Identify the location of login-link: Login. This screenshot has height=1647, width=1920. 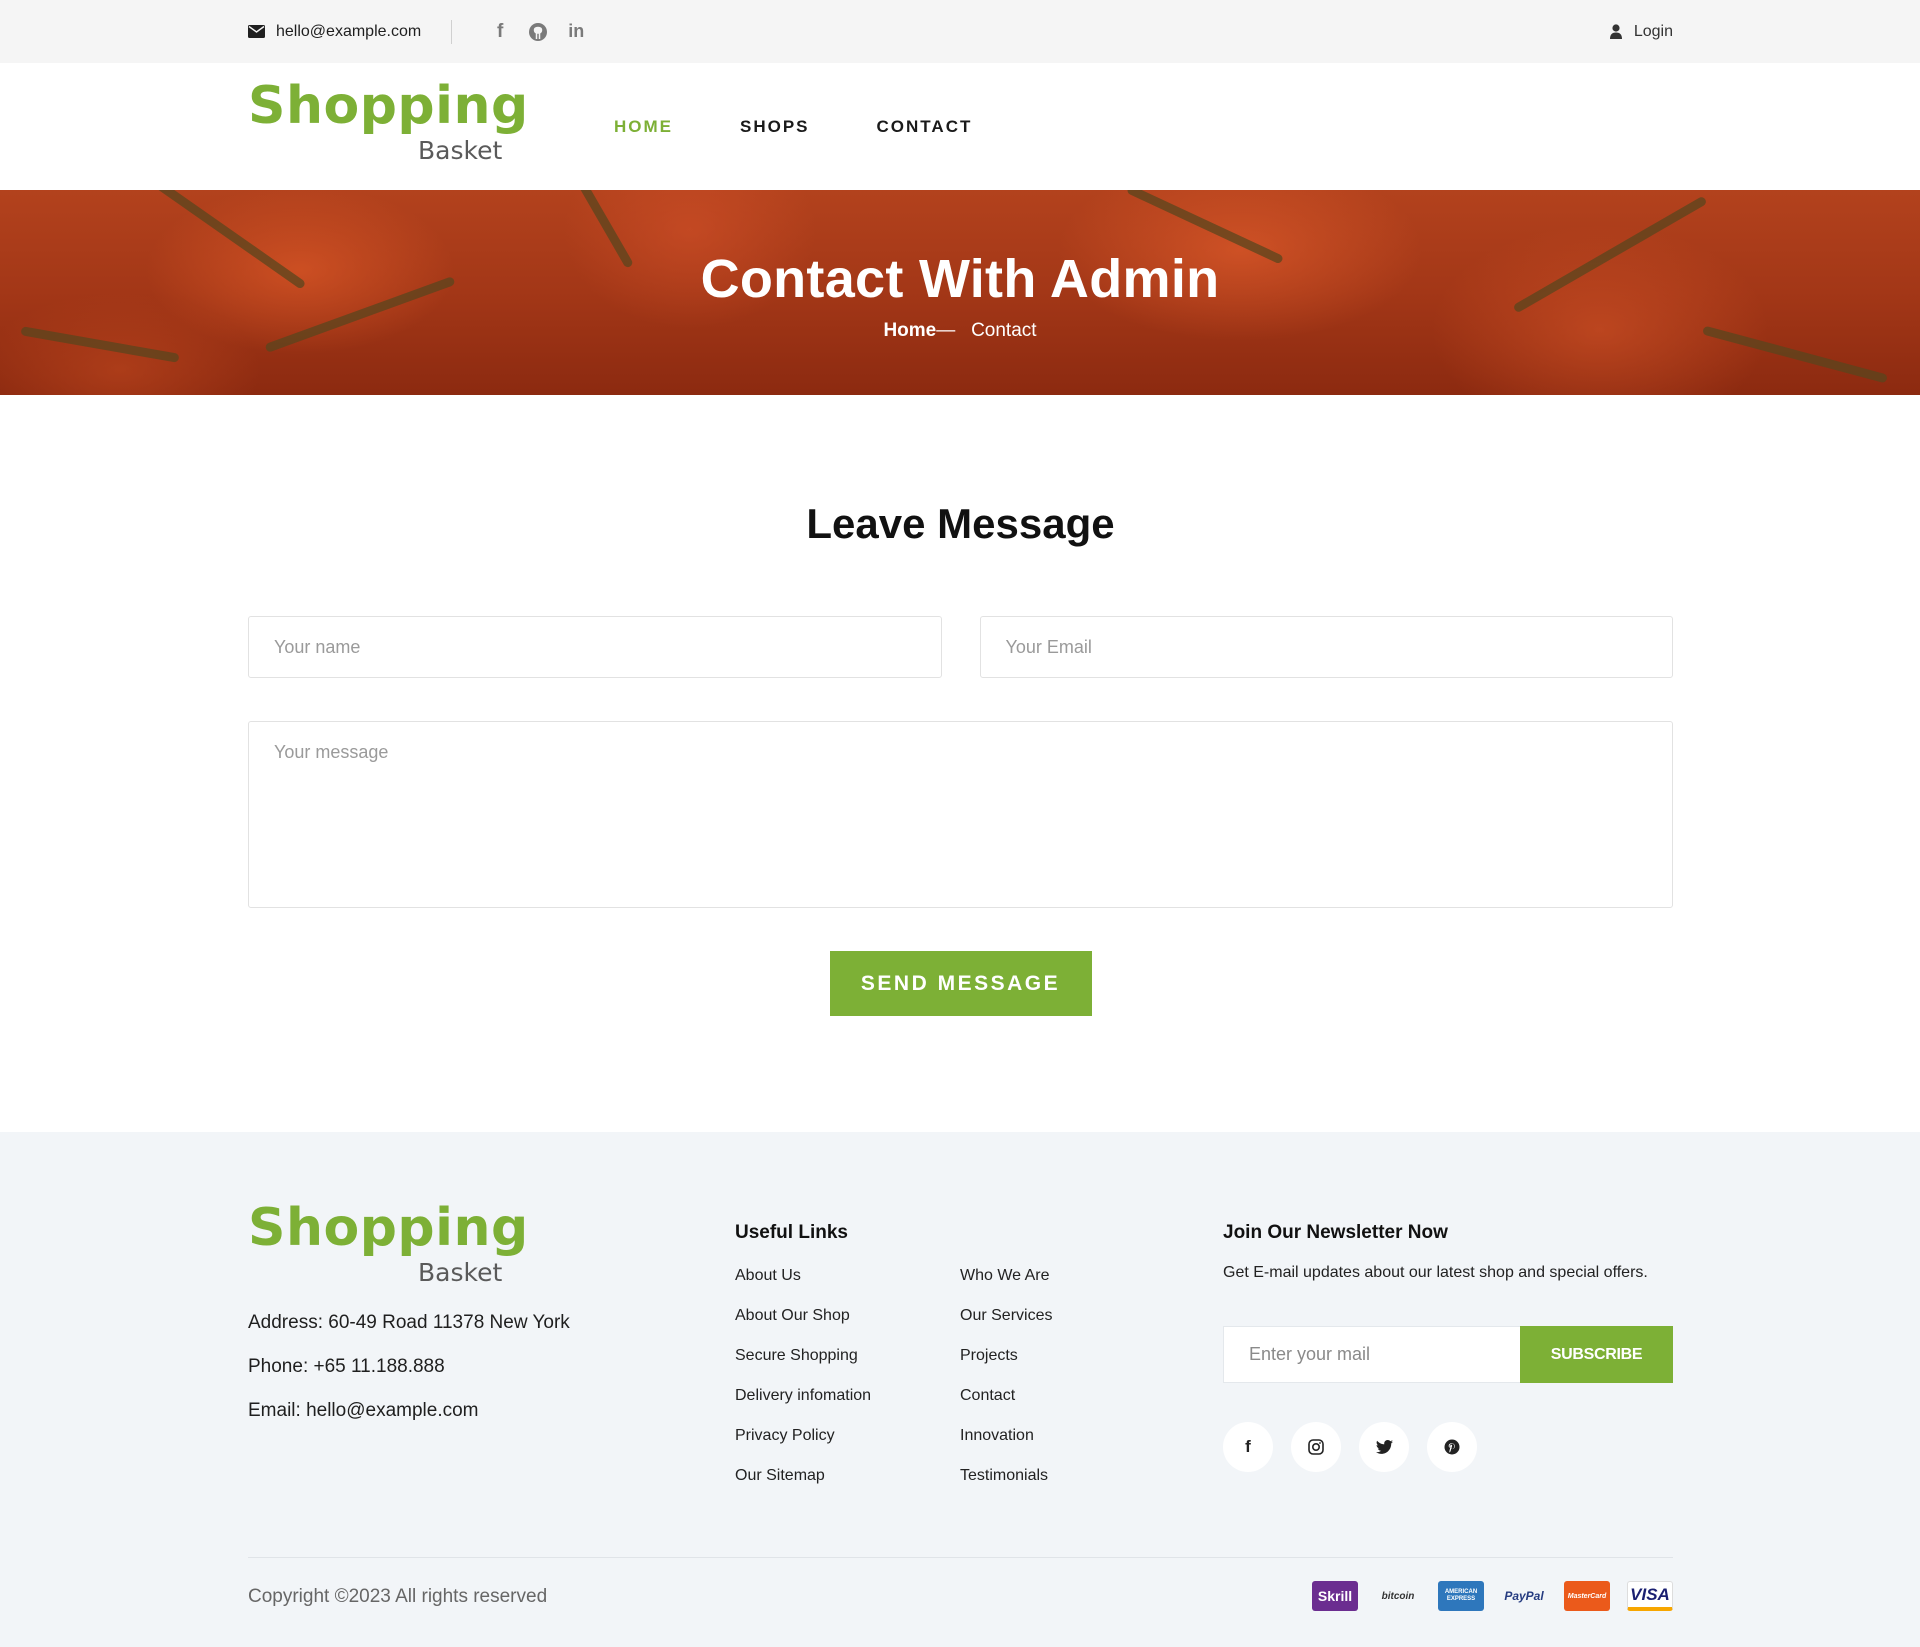
(1641, 31).